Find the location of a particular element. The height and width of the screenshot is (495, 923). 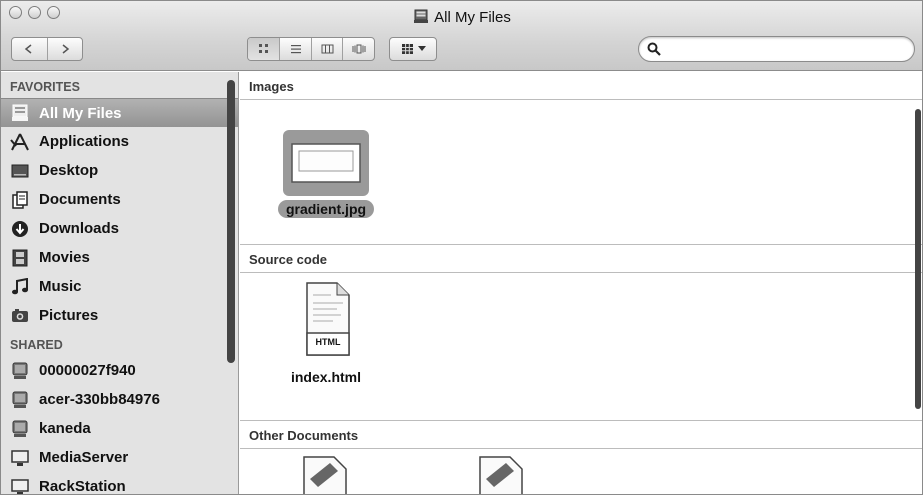

documents-icon is located at coordinates (20, 200).